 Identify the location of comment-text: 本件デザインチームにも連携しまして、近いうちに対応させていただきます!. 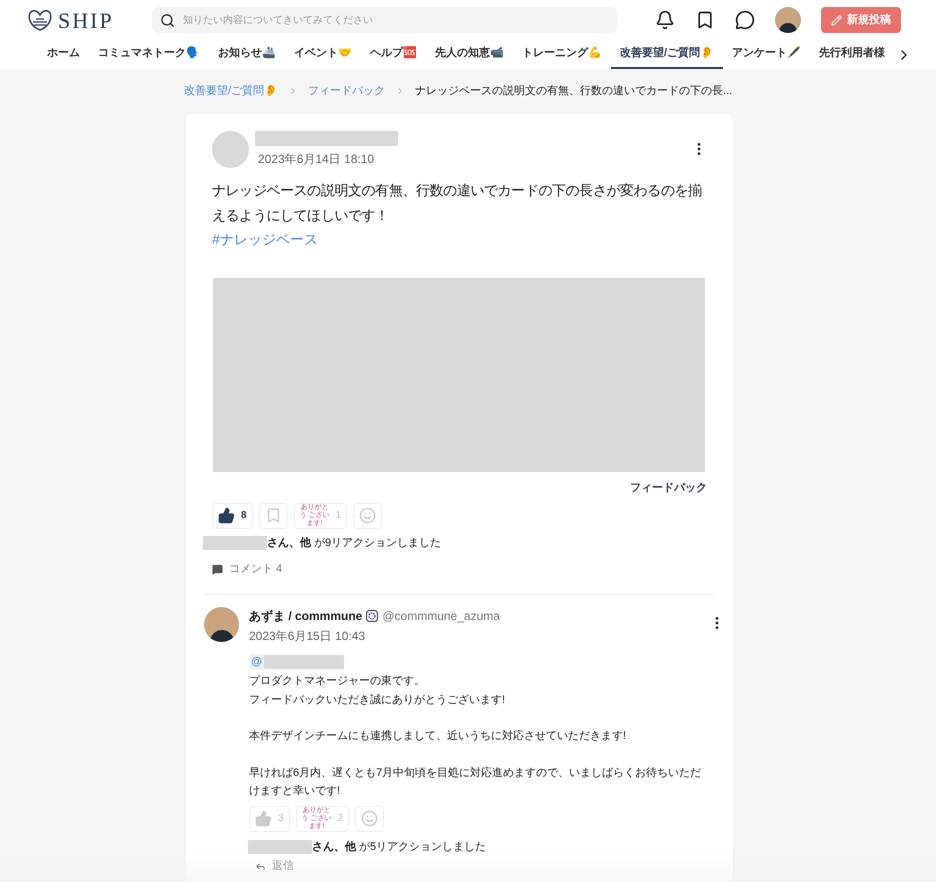
(438, 736).